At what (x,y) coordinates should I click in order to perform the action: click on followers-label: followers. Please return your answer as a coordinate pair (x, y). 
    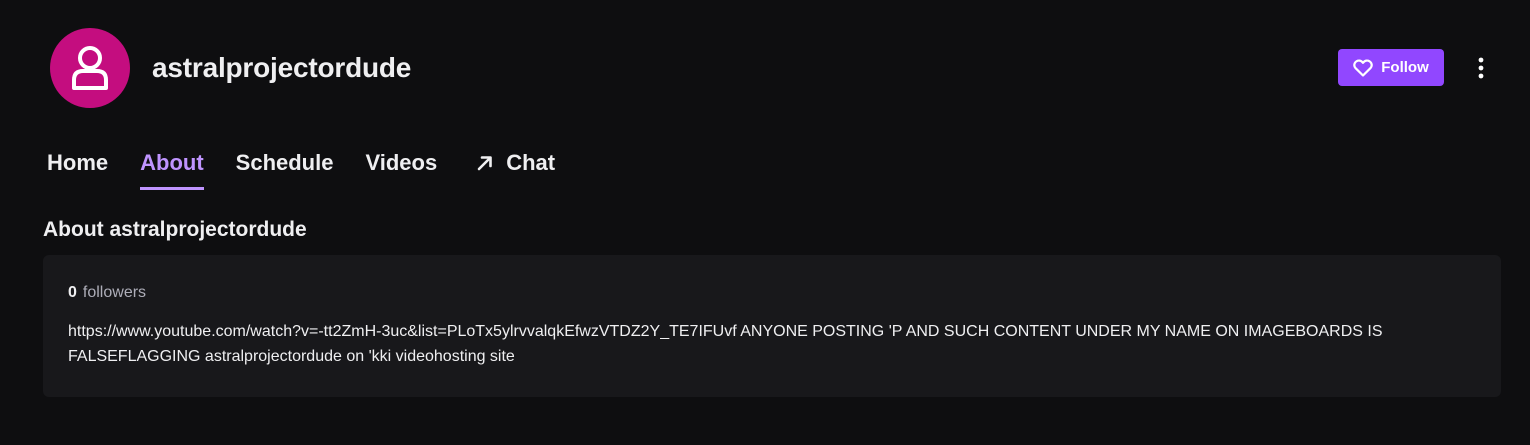
    Looking at the image, I should click on (114, 292).